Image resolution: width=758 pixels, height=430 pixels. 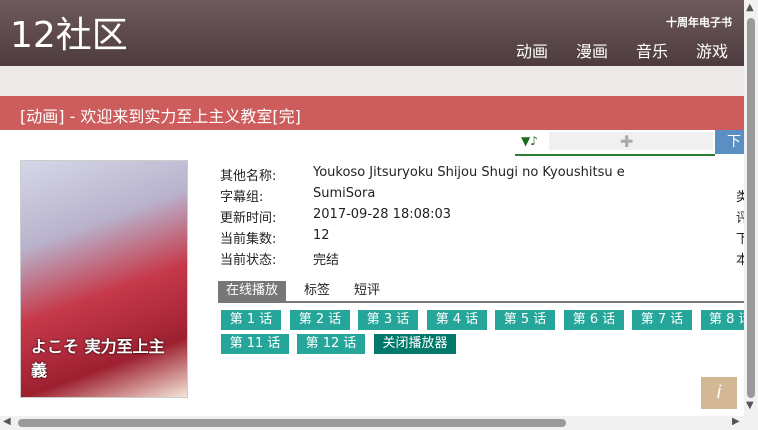 I want to click on label-episodes: 当前集数:, so click(x=248, y=239).